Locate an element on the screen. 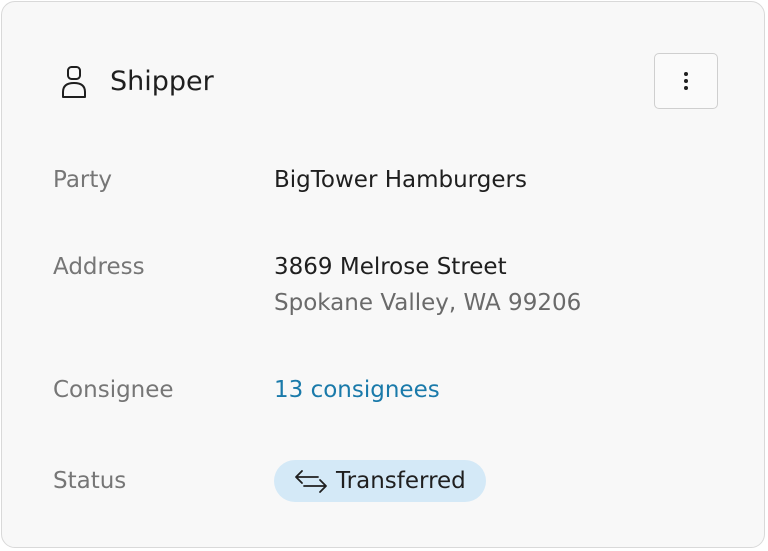 This screenshot has width=768, height=551. more-options-button is located at coordinates (686, 81).